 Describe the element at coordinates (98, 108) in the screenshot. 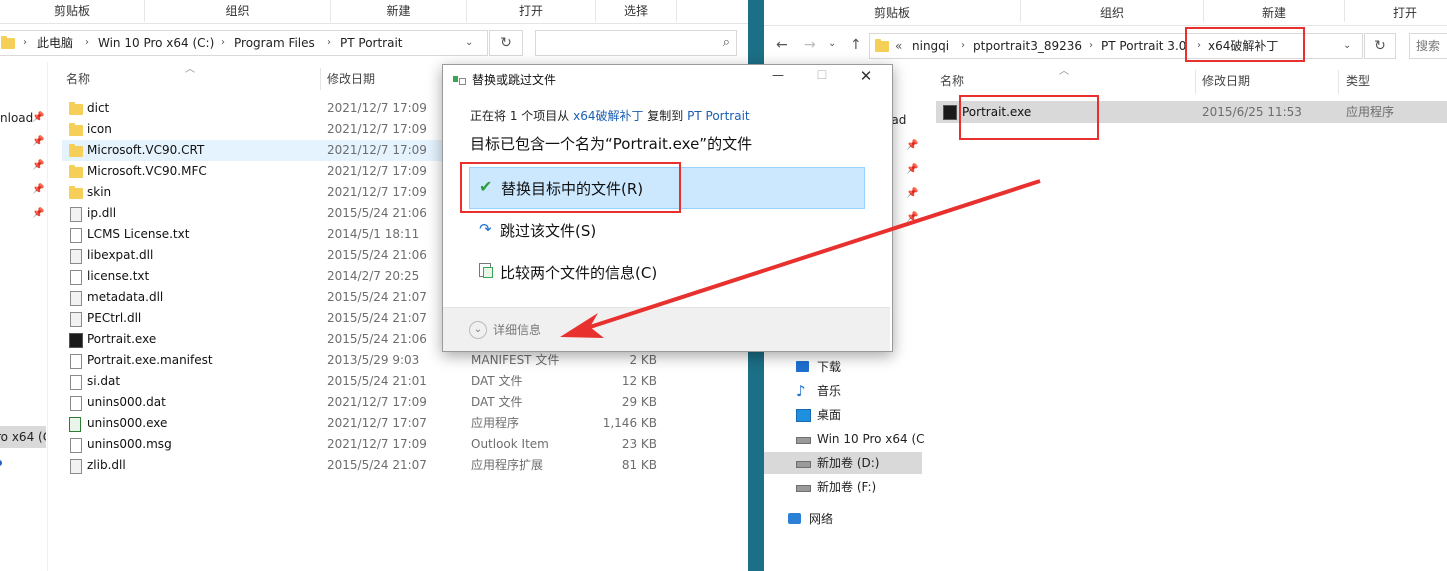

I see `file-name: dict` at that location.